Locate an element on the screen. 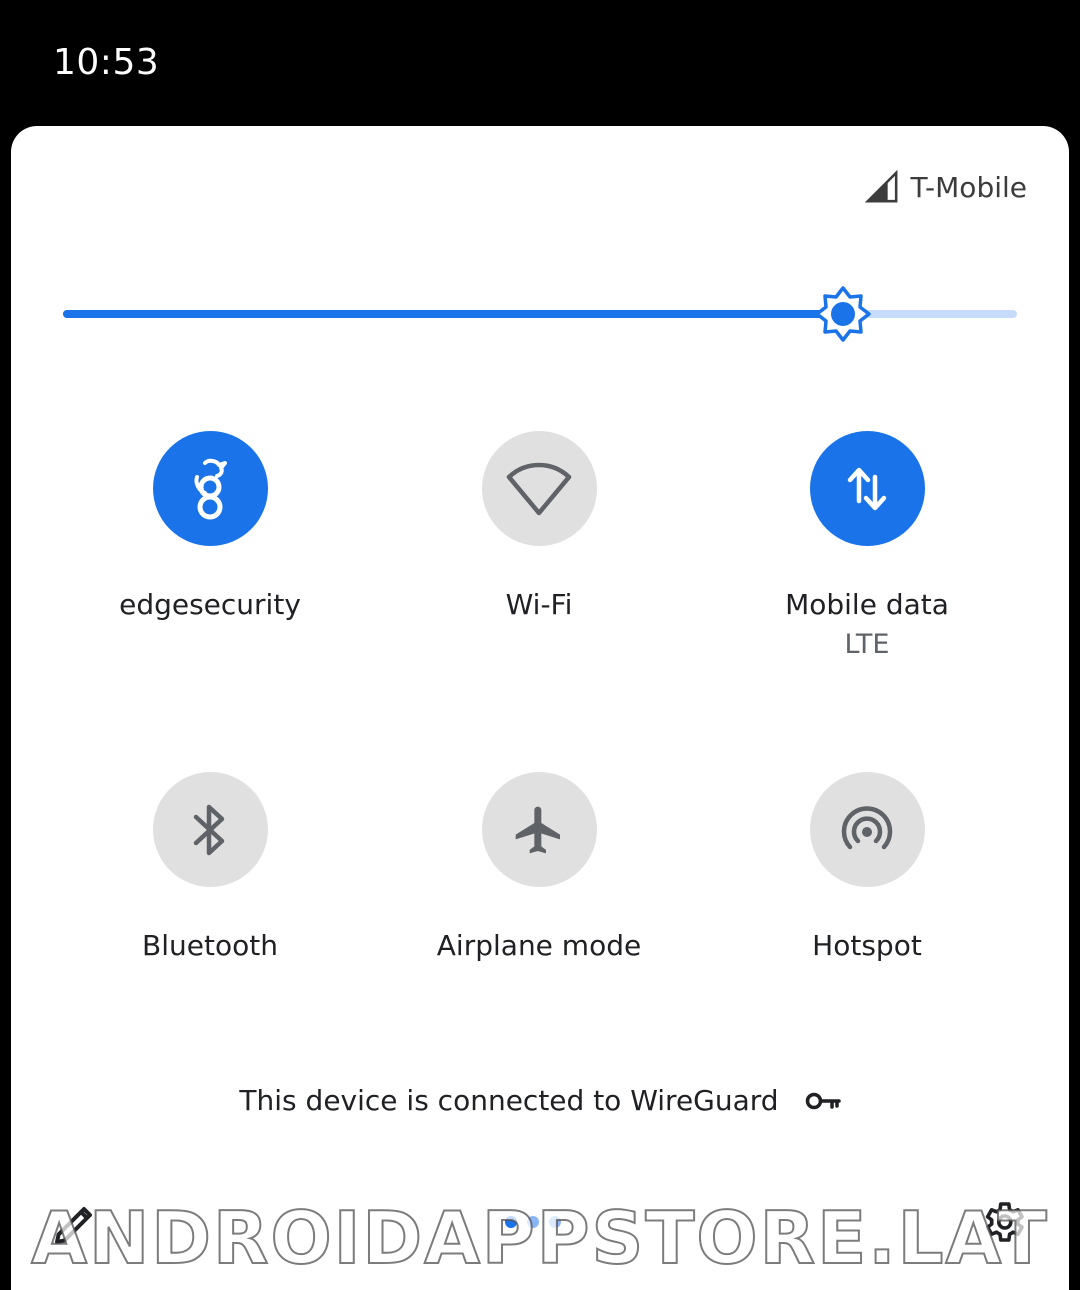  wifi-icon is located at coordinates (539, 488).